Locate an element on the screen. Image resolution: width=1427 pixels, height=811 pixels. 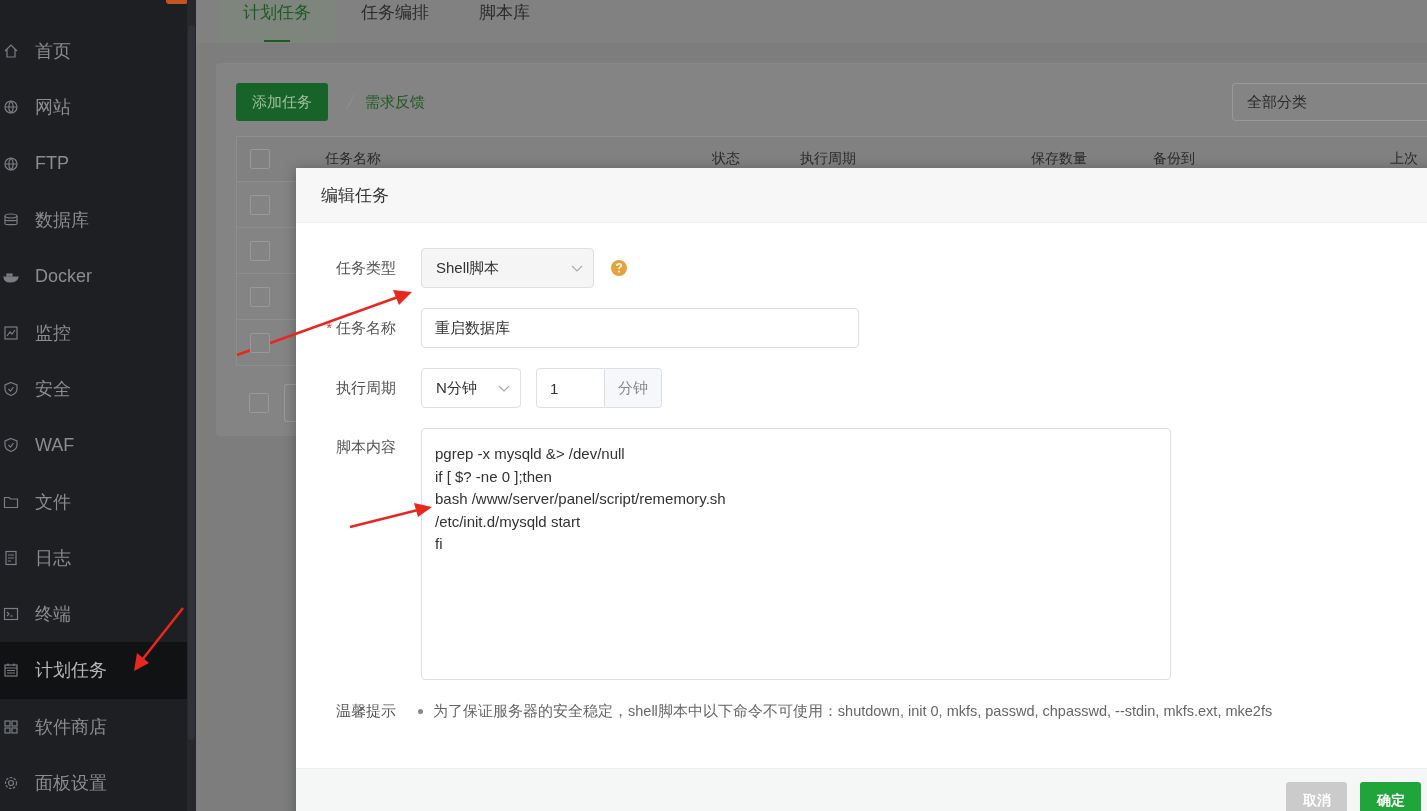
field-label: 脚本内容 is located at coordinates (365, 447).